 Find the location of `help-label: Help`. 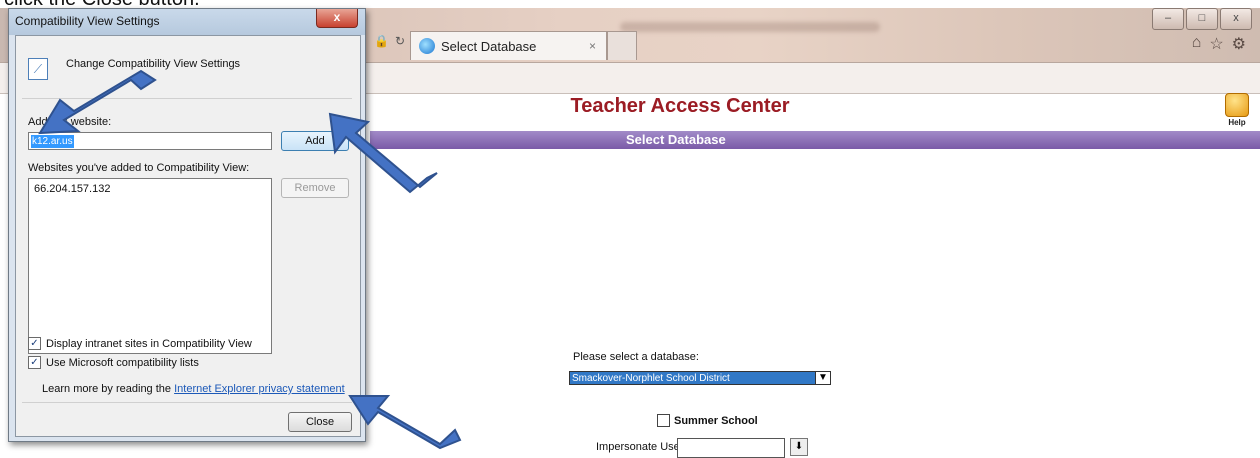

help-label: Help is located at coordinates (1237, 122).